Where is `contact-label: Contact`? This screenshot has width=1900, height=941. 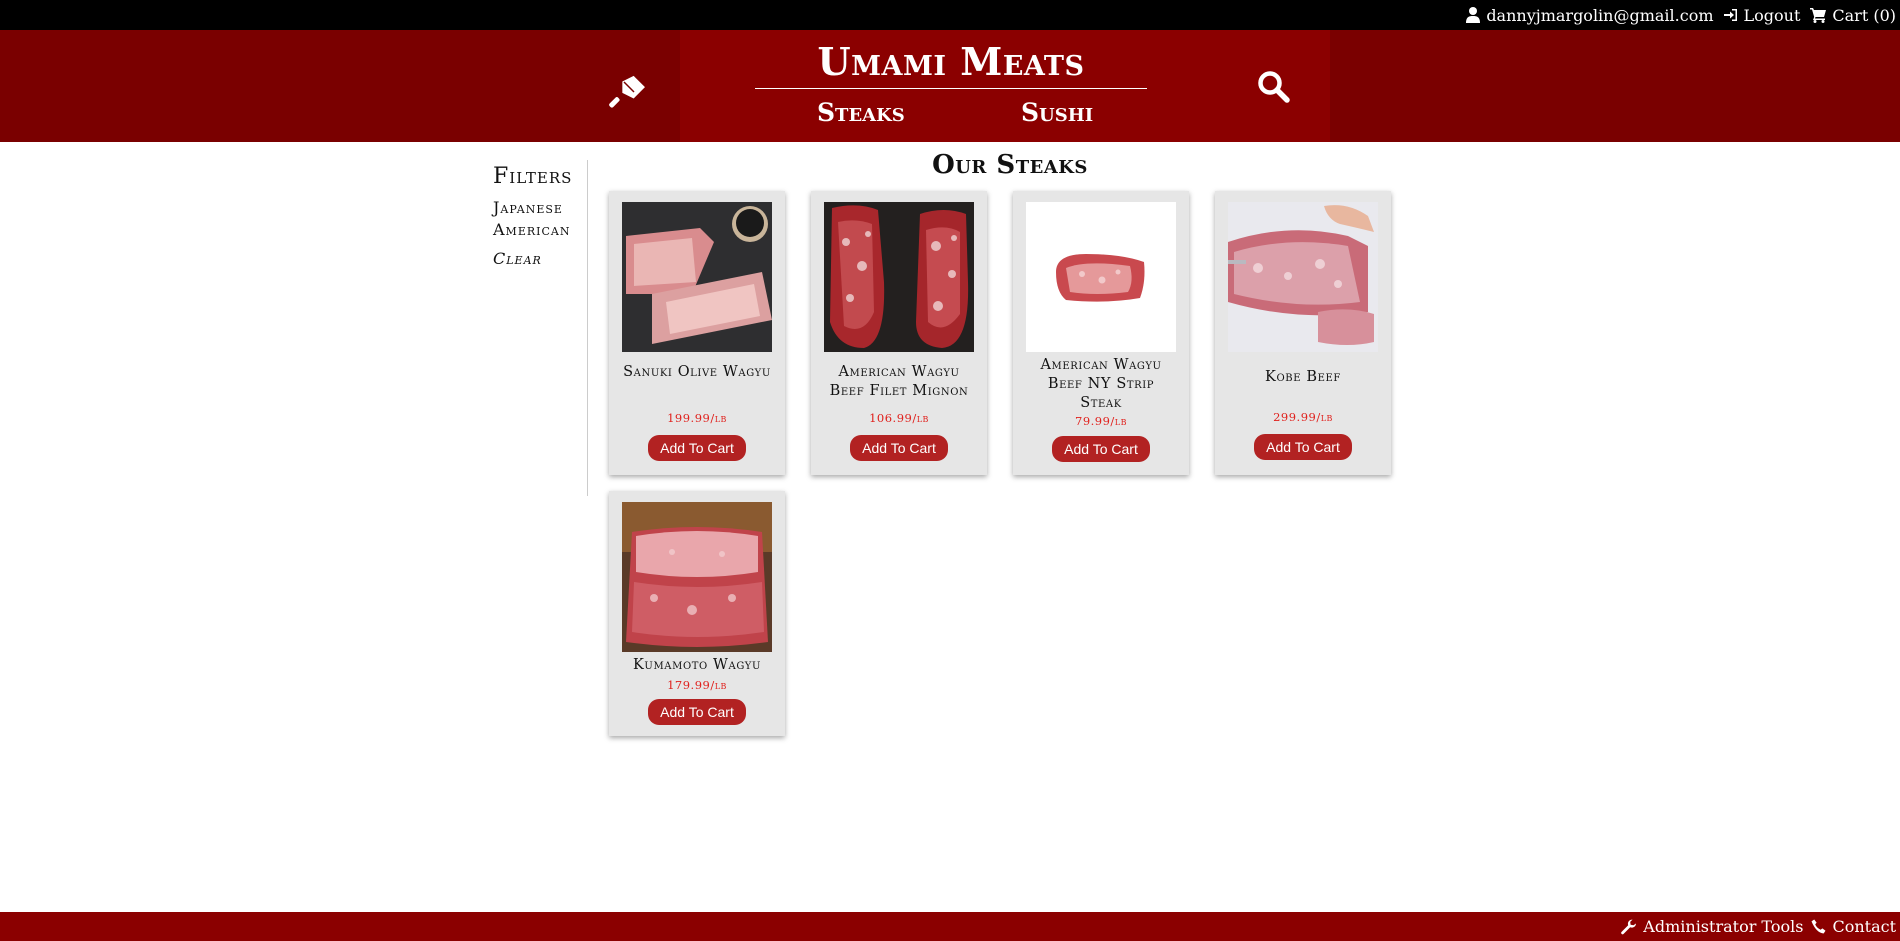
contact-label: Contact is located at coordinates (1864, 926).